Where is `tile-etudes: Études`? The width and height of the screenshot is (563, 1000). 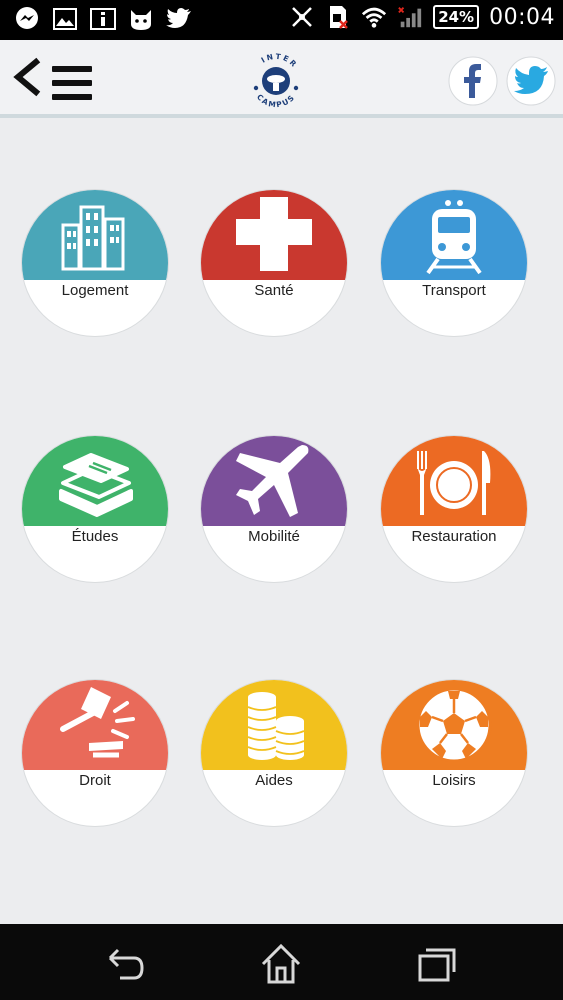 tile-etudes: Études is located at coordinates (95, 509).